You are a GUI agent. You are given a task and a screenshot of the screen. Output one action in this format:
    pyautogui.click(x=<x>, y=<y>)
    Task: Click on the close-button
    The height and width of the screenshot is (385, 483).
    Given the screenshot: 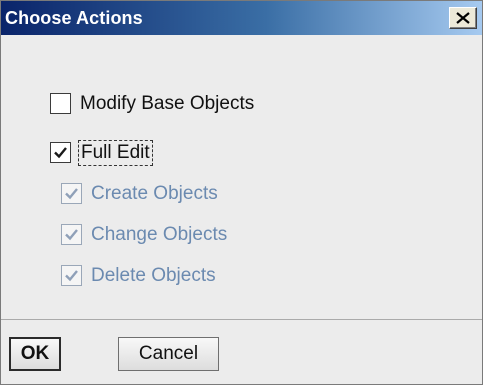 What is the action you would take?
    pyautogui.click(x=463, y=18)
    